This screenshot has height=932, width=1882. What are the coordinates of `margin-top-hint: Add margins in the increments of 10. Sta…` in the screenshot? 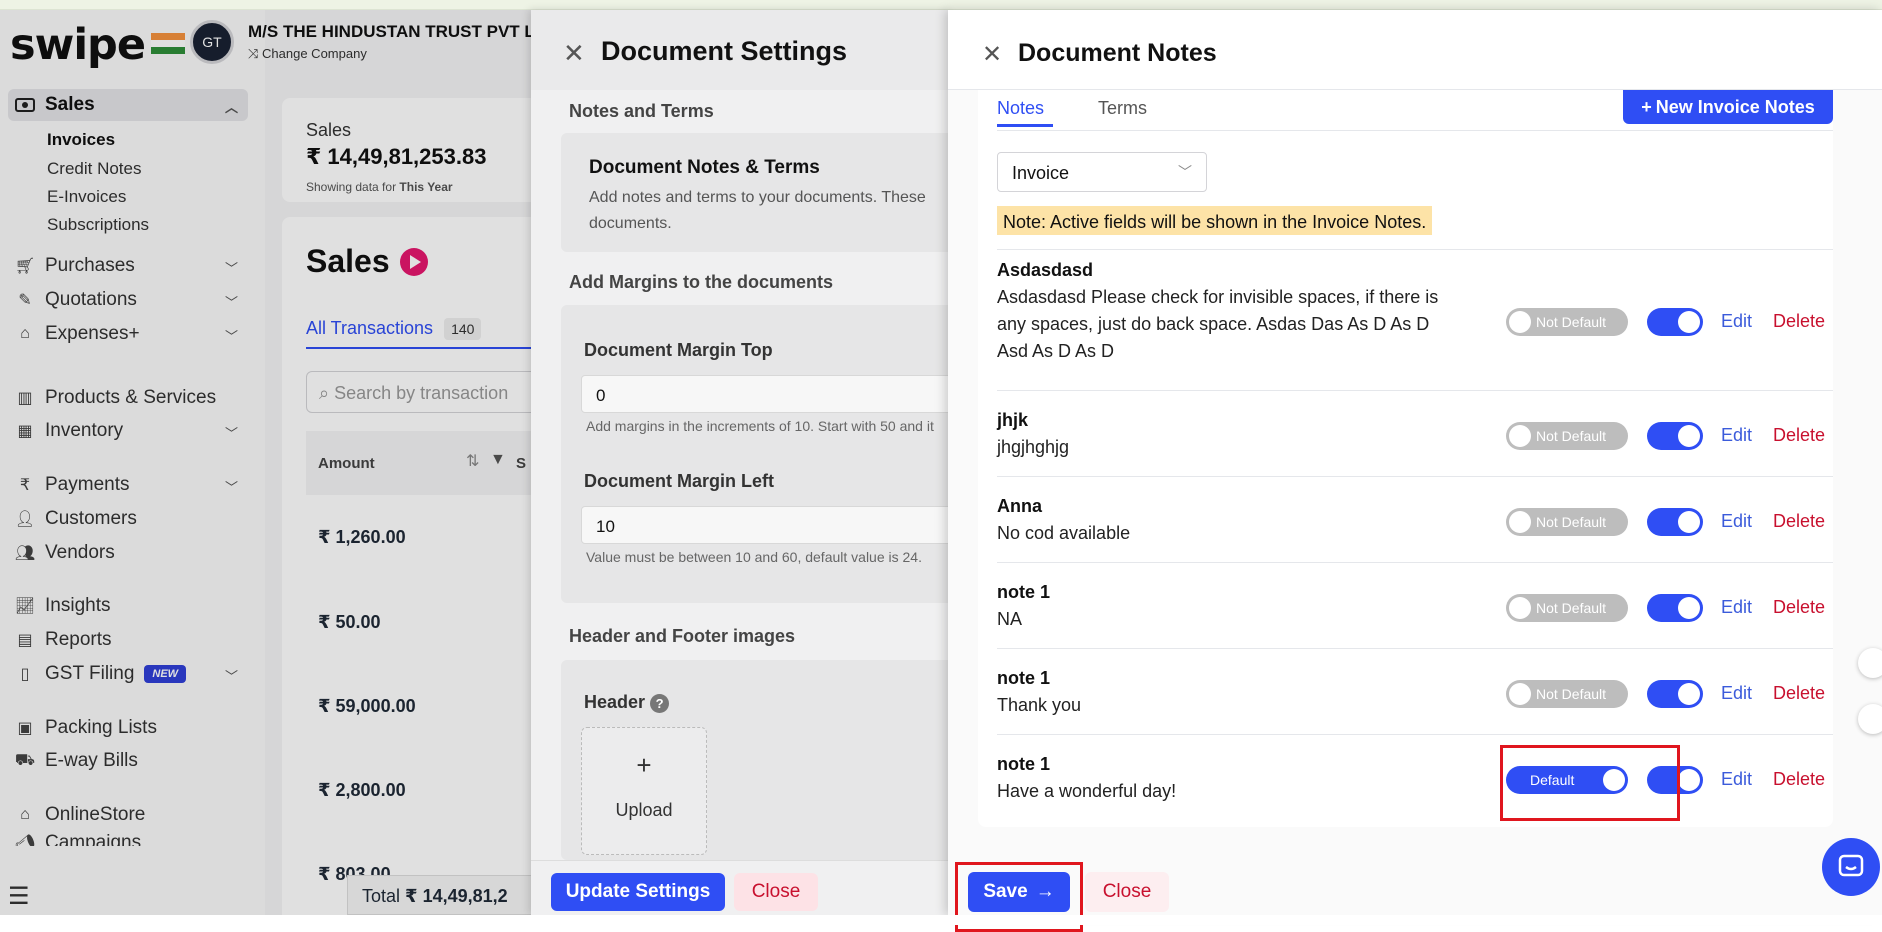 It's located at (760, 426).